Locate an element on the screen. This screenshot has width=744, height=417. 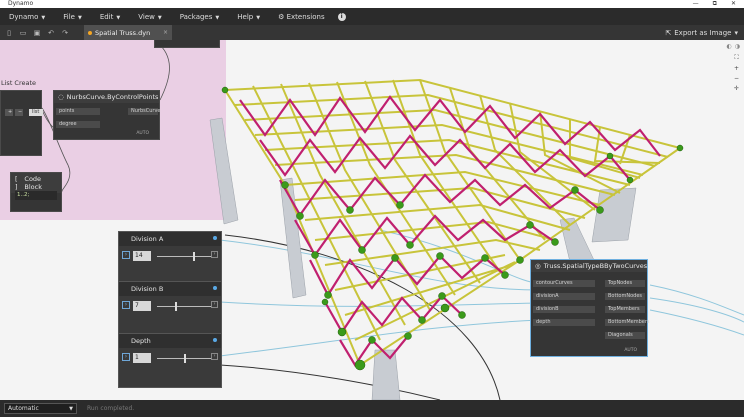
window-title: Dynamo is located at coordinates (21, 3).